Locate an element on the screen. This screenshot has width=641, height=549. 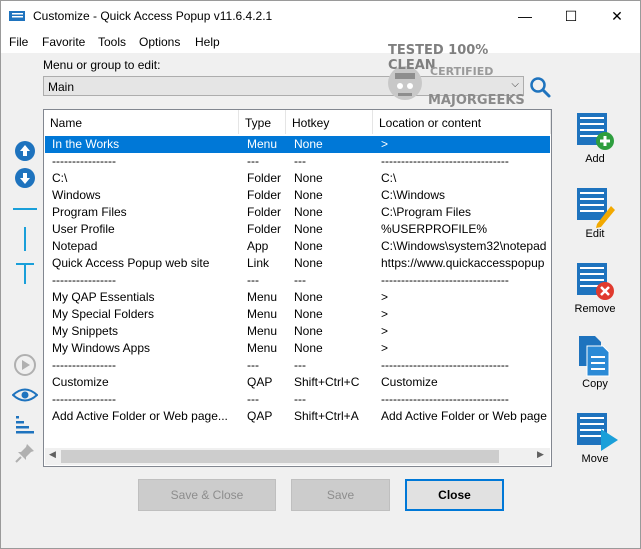
watermark-line3: MAJORGEEKS is located at coordinates (476, 100).